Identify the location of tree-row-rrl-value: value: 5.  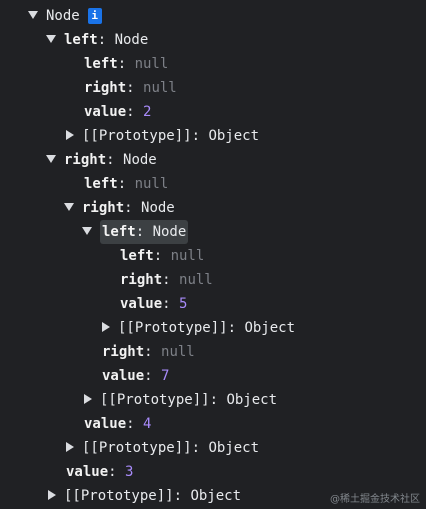
(154, 304).